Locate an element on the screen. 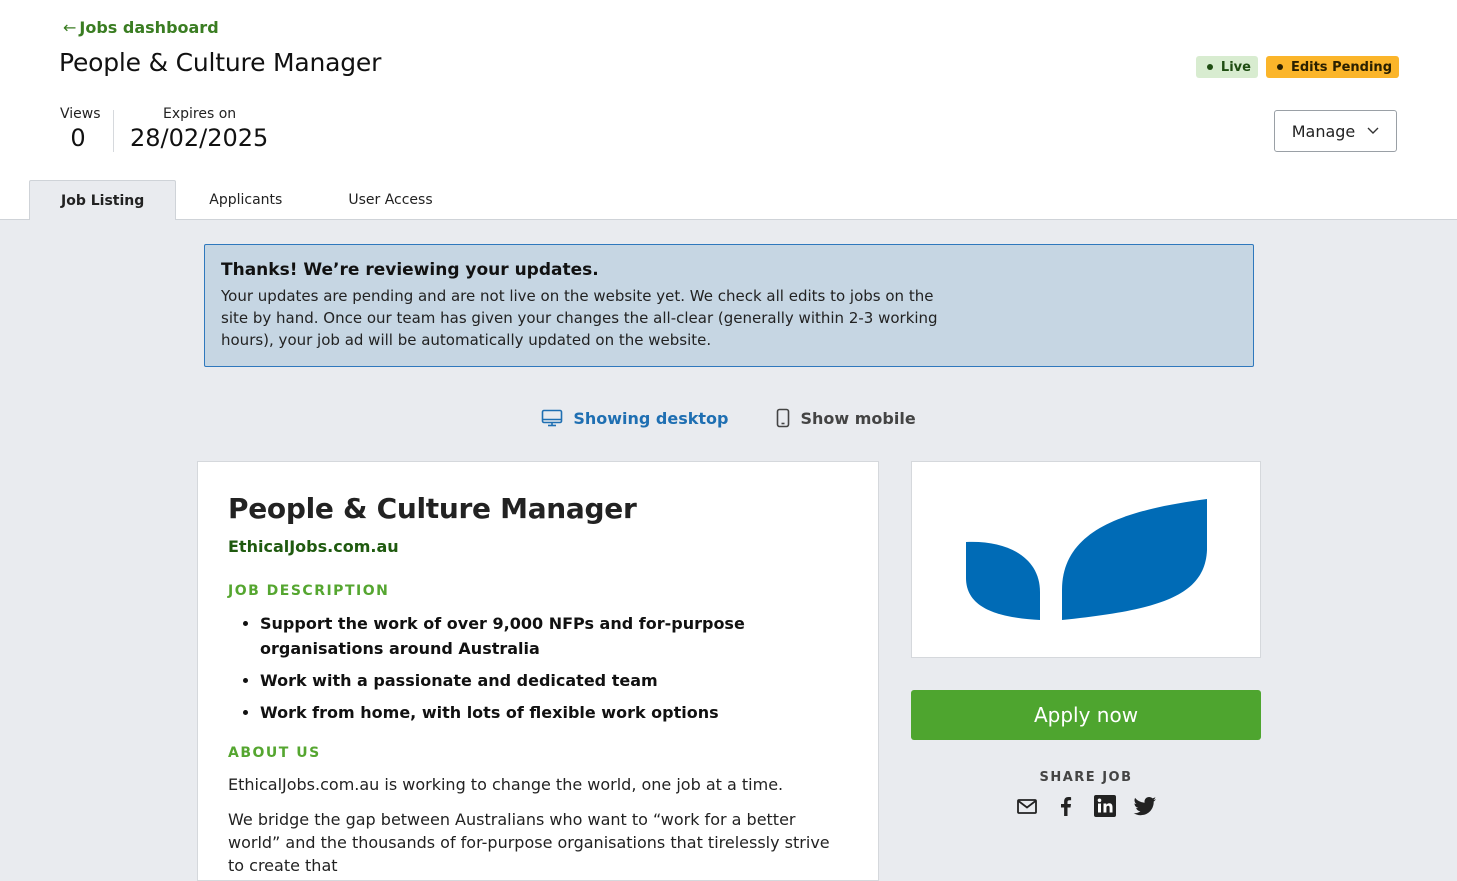 Image resolution: width=1457 pixels, height=881 pixels. tab-job-listing: Job Listing is located at coordinates (103, 200).